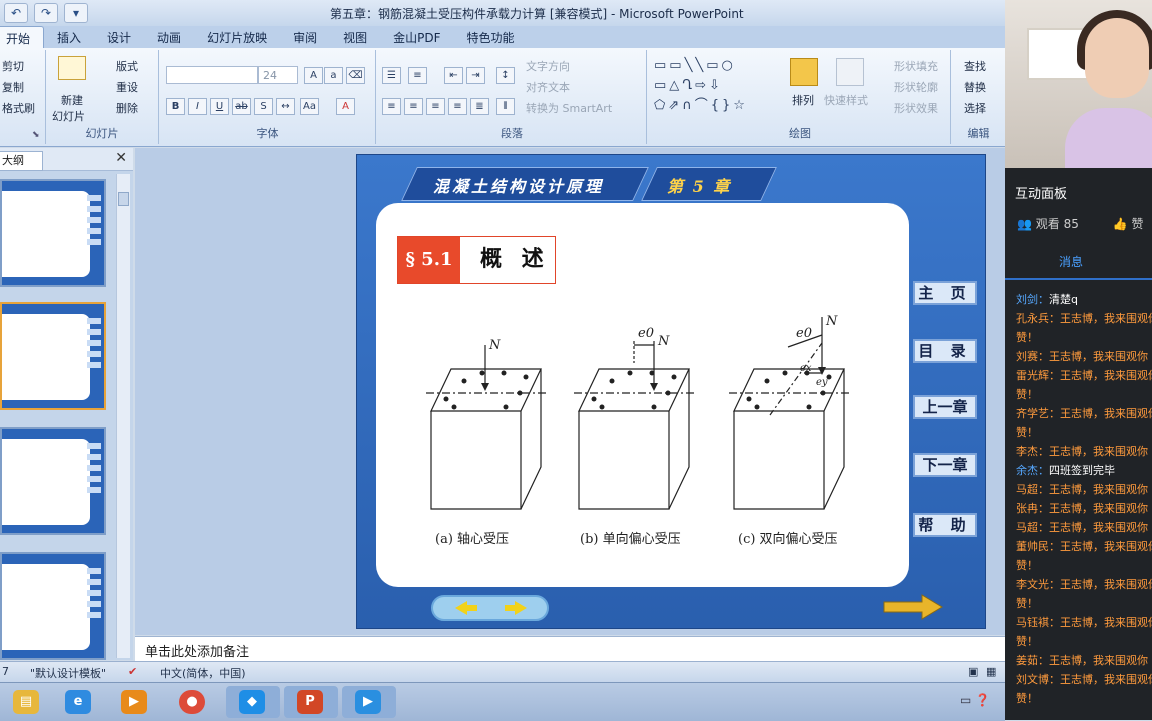  I want to click on reset-button: 重设, so click(127, 87).